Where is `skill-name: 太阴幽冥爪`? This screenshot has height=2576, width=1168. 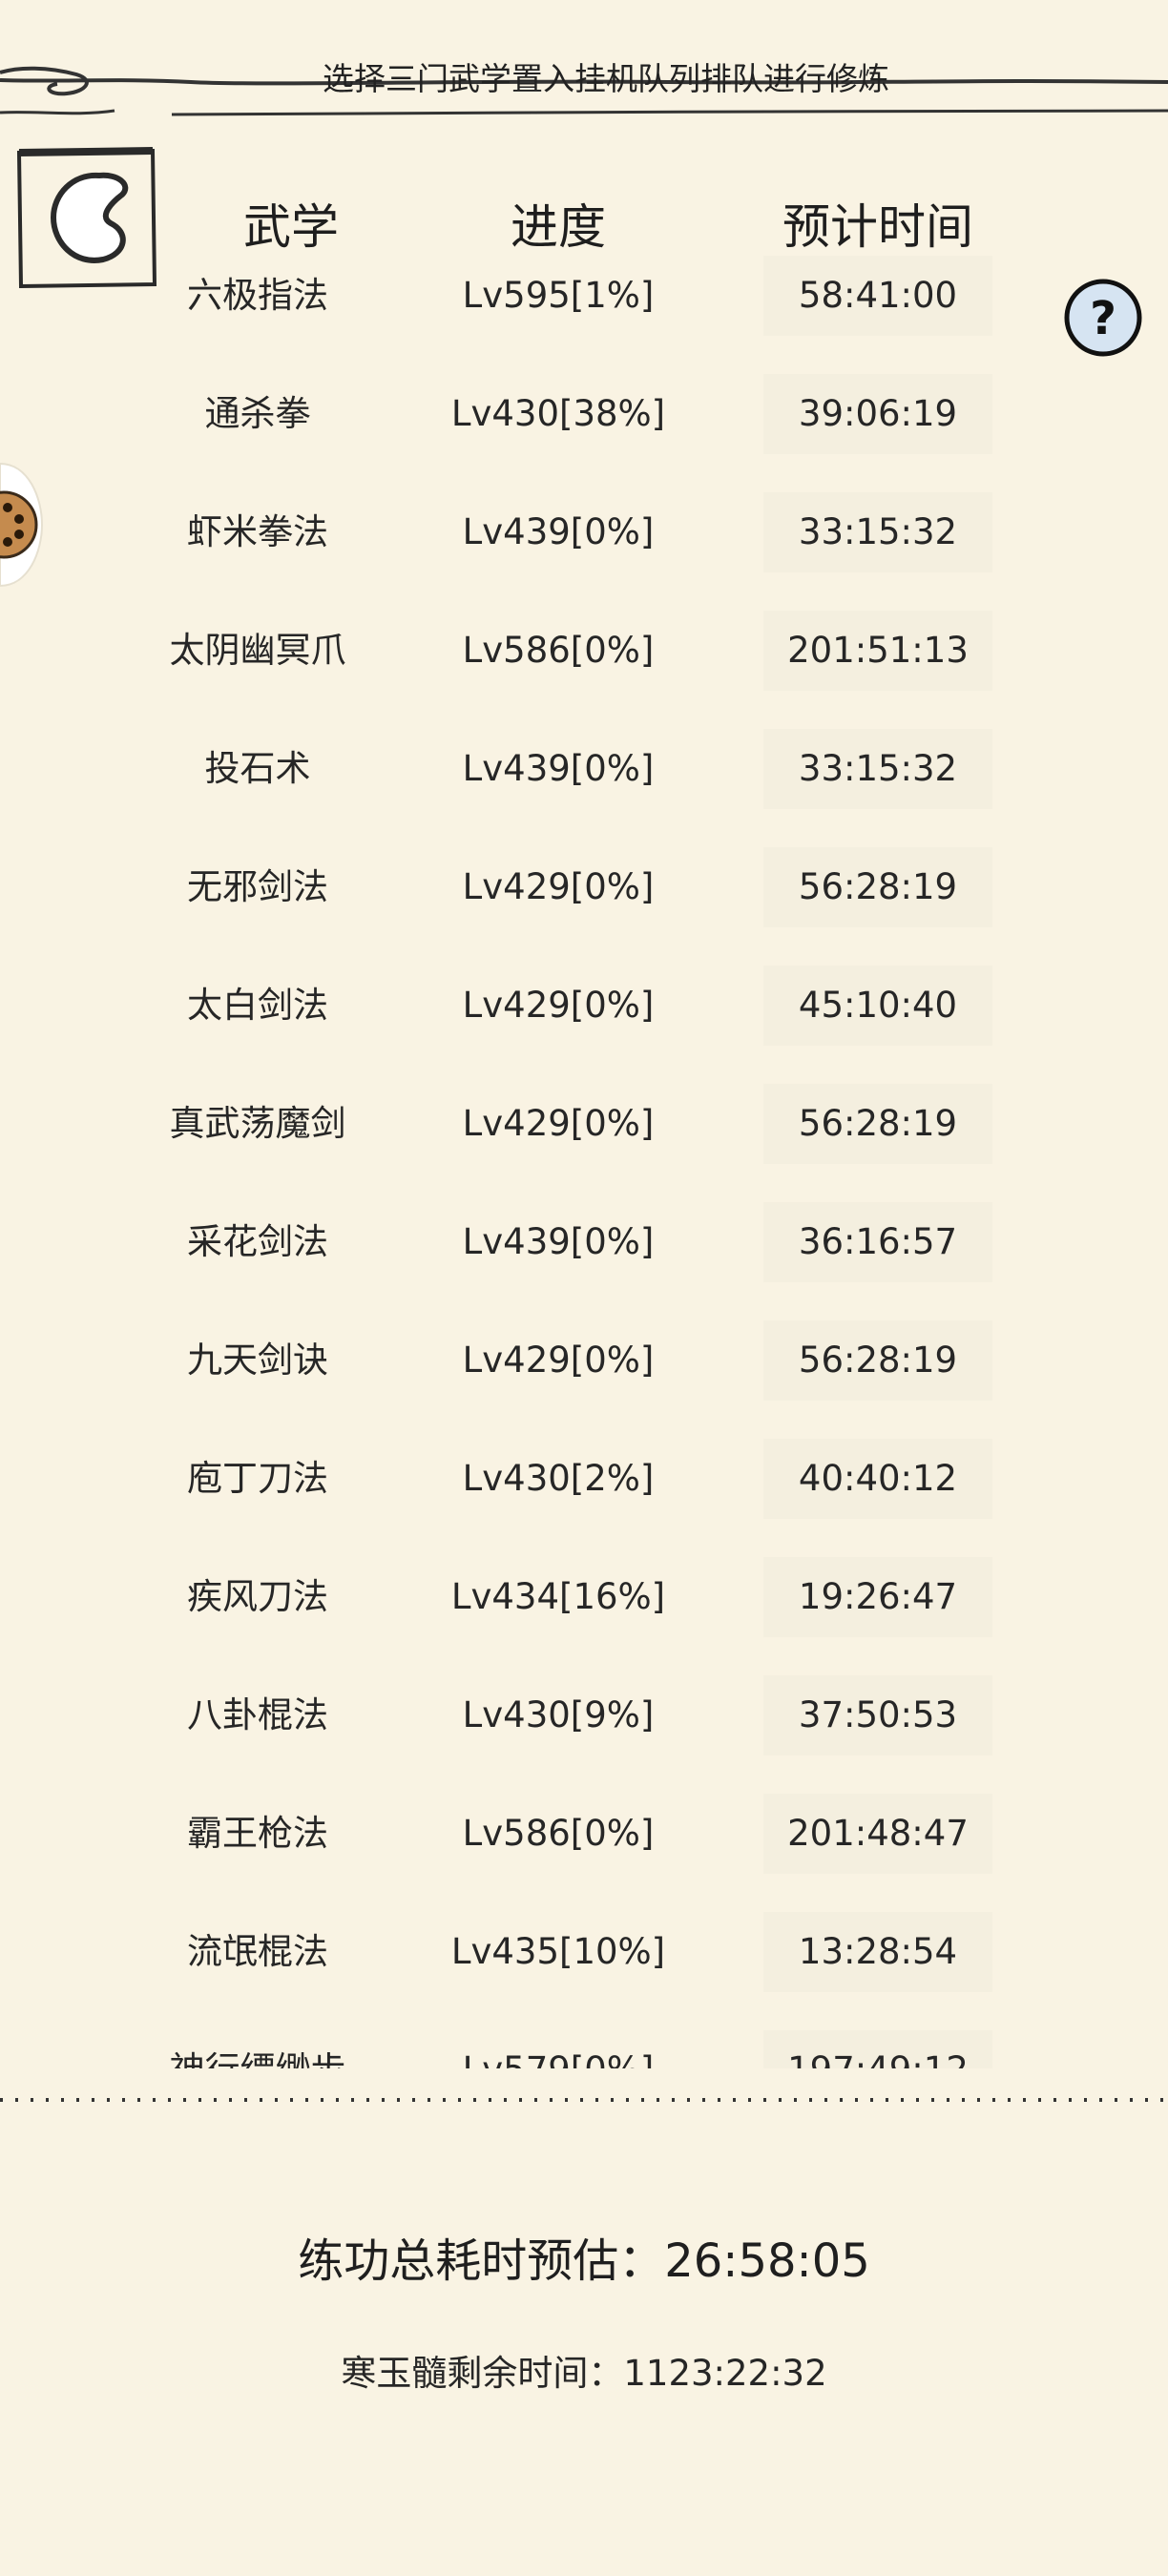
skill-name: 太阴幽冥爪 is located at coordinates (257, 650).